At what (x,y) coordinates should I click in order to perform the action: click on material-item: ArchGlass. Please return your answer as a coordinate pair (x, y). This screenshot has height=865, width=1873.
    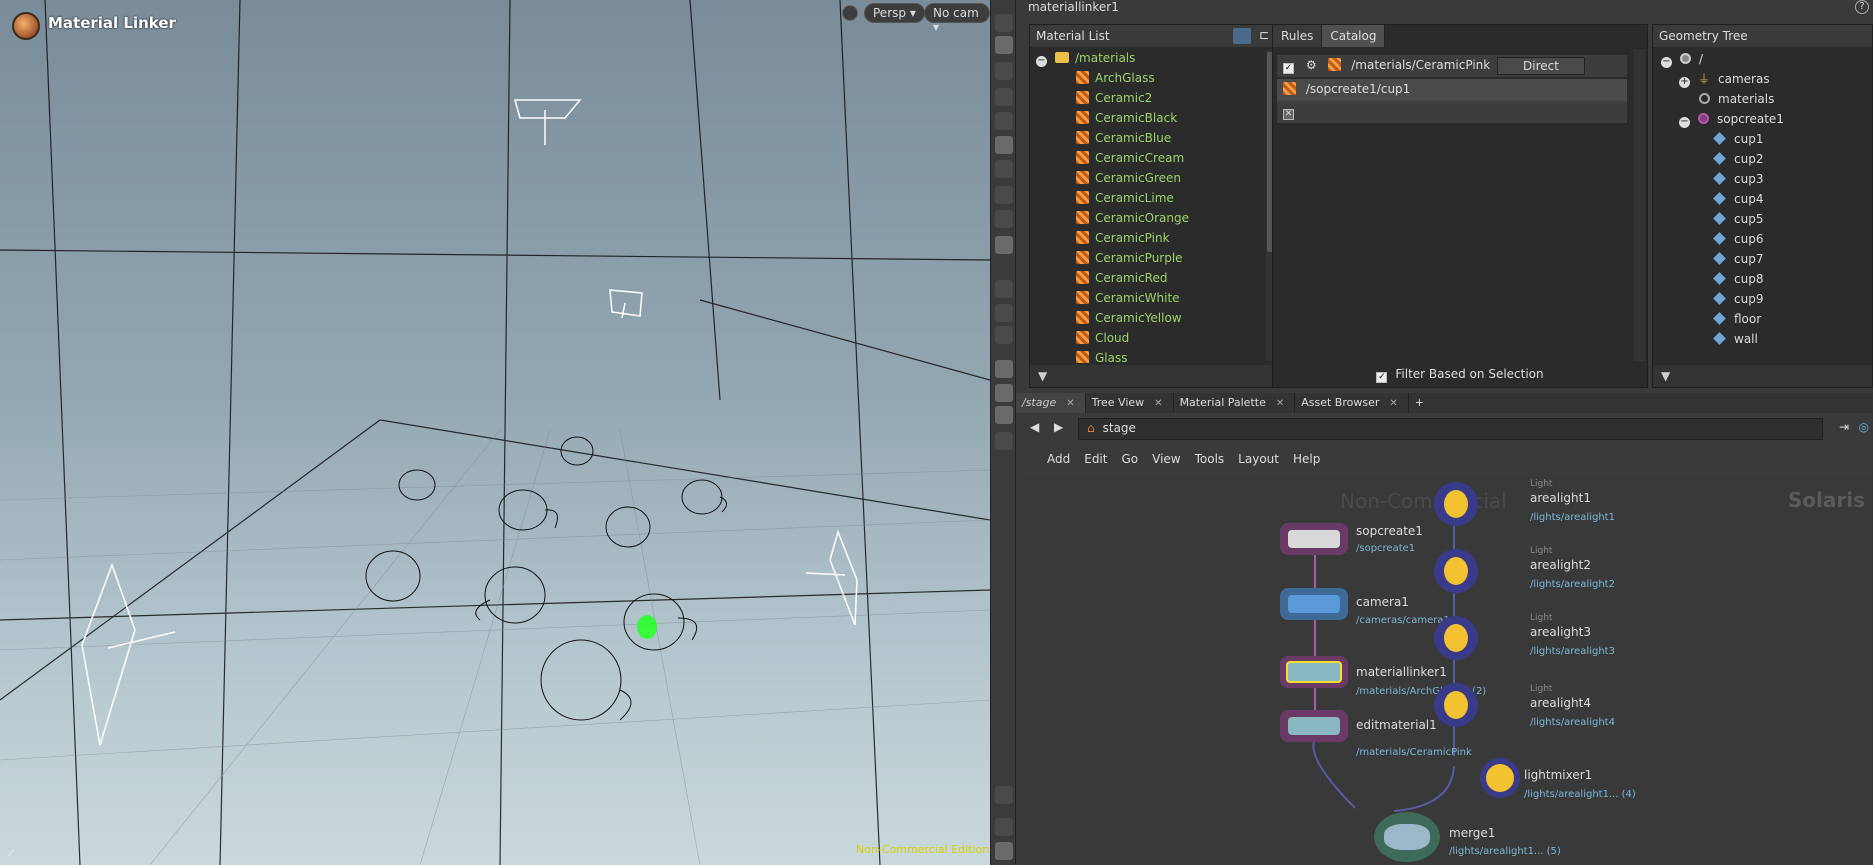
    Looking at the image, I should click on (1148, 78).